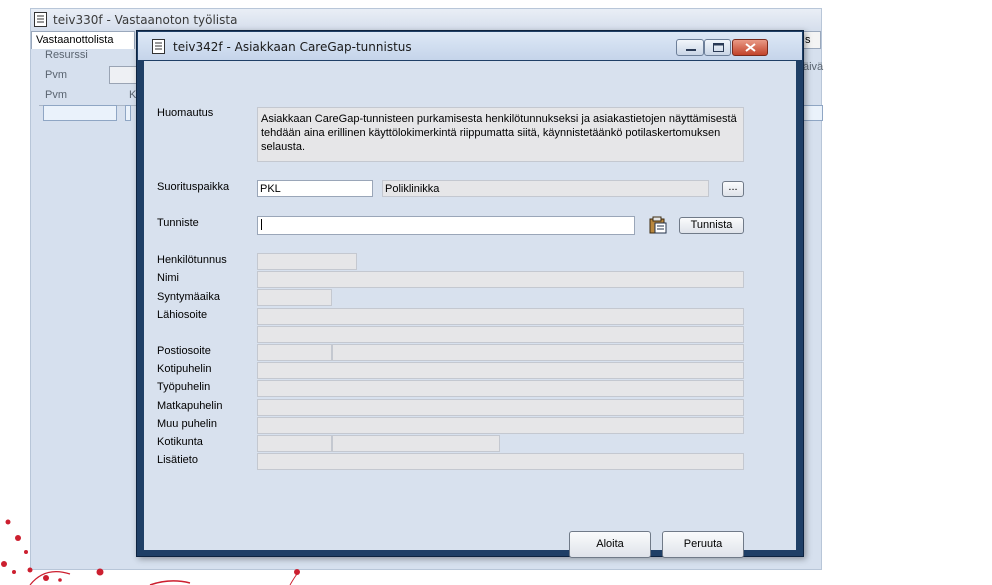 The width and height of the screenshot is (992, 585). Describe the element at coordinates (184, 369) in the screenshot. I see `kotipuhelin-label: Kotipuhelin` at that location.